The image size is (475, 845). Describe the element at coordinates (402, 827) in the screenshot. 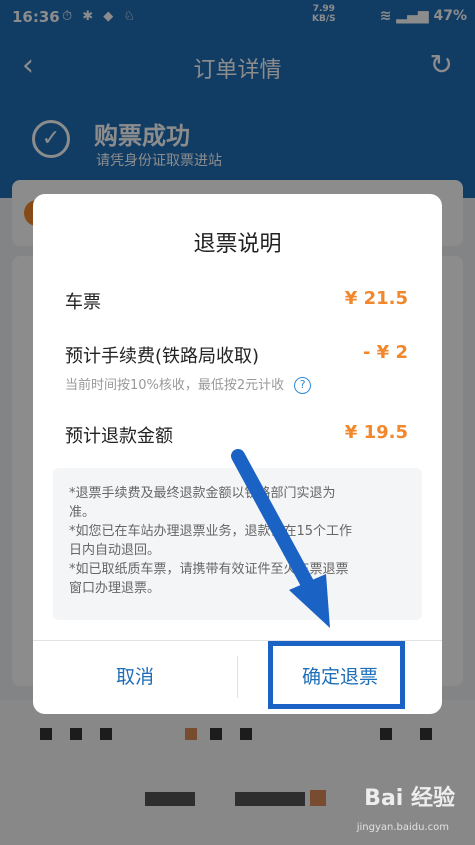

I see `watermark-url: jingyan.baidu.com` at that location.